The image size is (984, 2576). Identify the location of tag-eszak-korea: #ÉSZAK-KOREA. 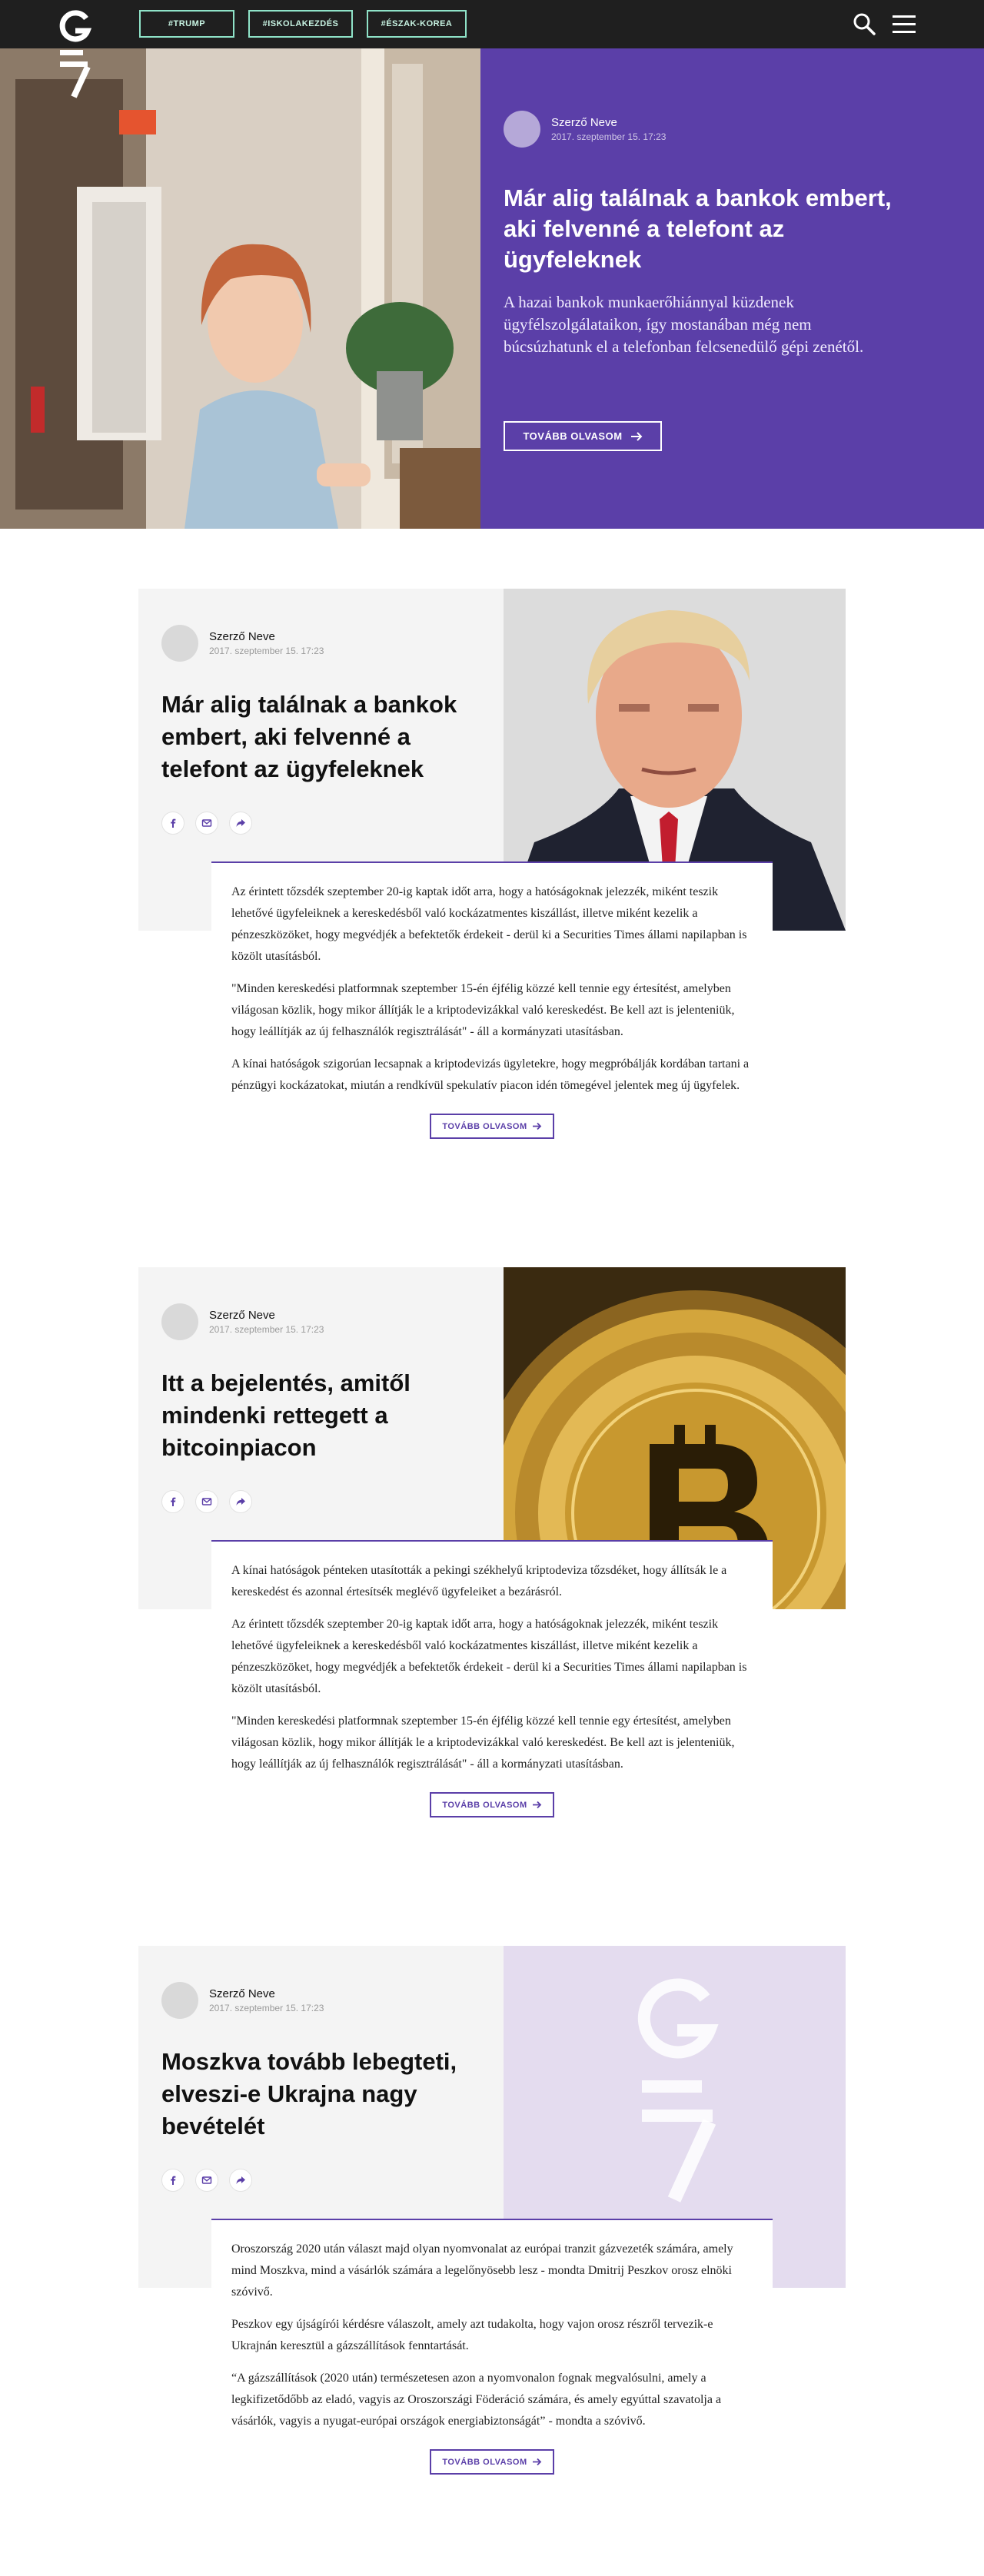
(417, 24).